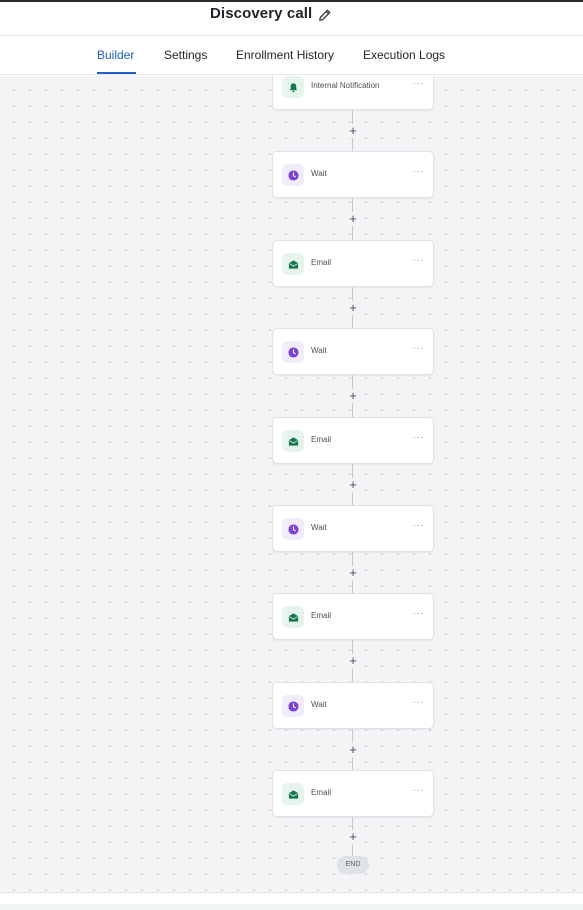  I want to click on node-label: Internal Notification, so click(345, 85).